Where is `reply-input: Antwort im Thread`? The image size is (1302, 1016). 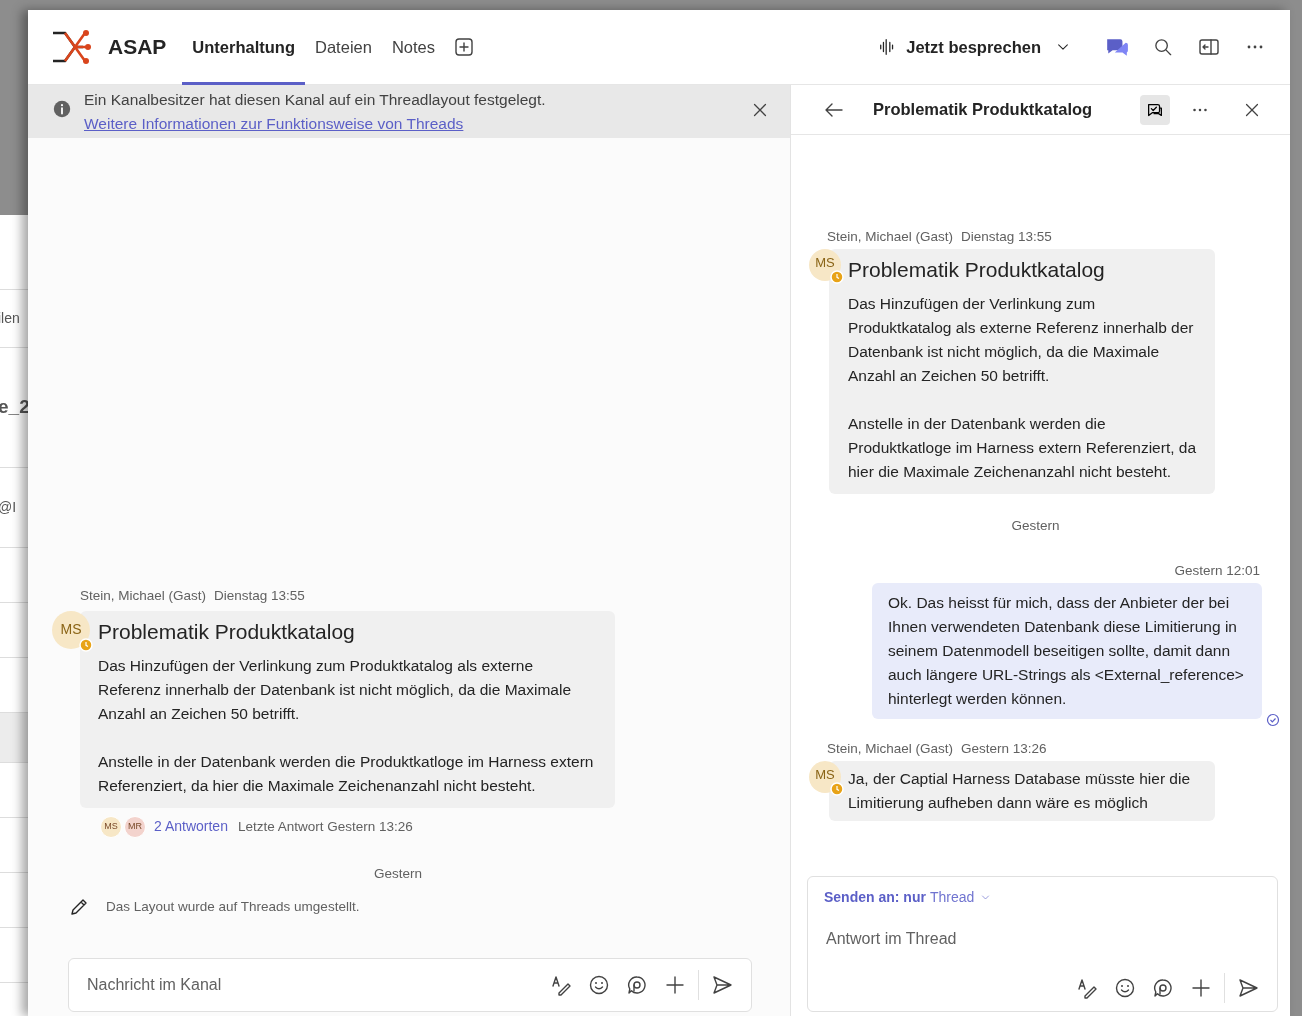
reply-input: Antwort im Thread is located at coordinates (1043, 939).